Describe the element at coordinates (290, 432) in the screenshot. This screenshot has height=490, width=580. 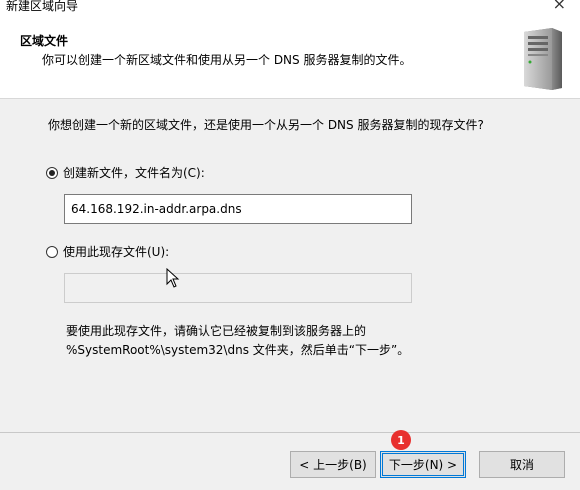
I see `footer-divider` at that location.